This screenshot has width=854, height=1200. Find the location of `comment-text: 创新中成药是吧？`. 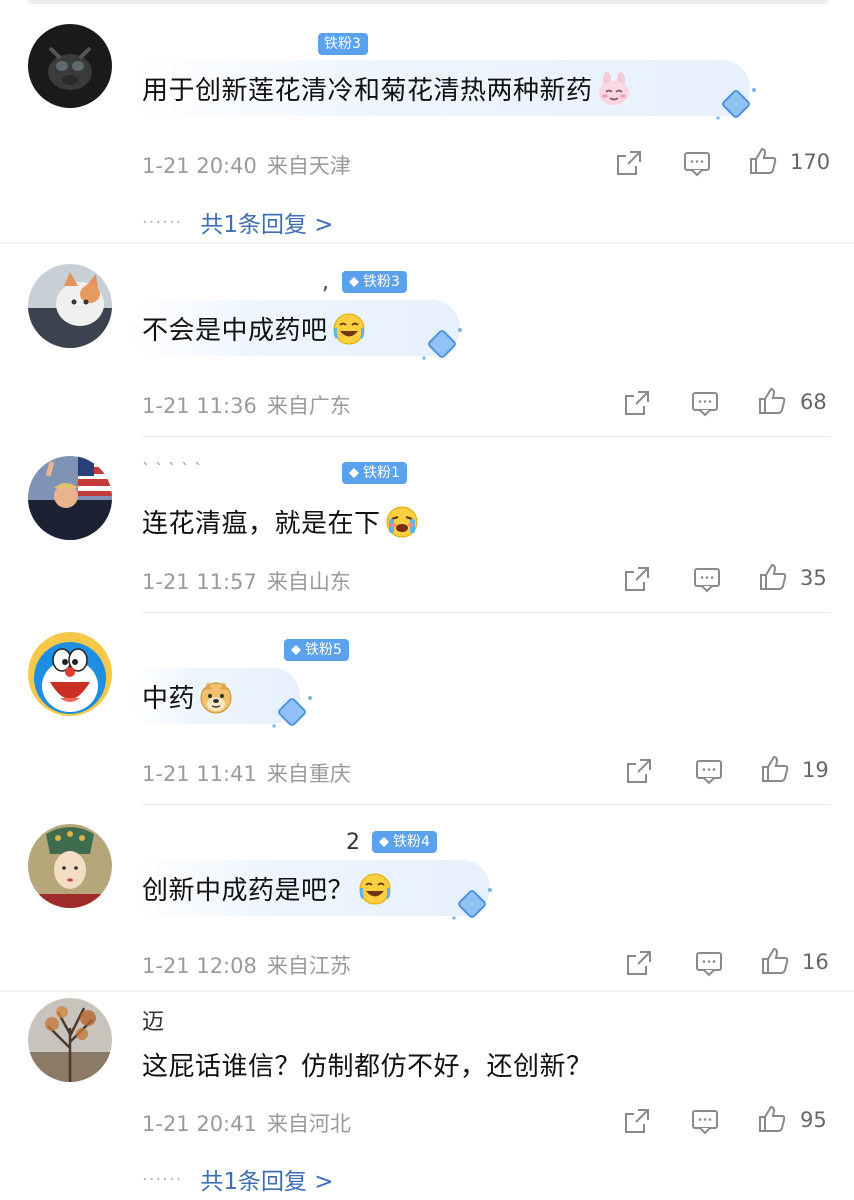

comment-text: 创新中成药是吧？ is located at coordinates (267, 888).